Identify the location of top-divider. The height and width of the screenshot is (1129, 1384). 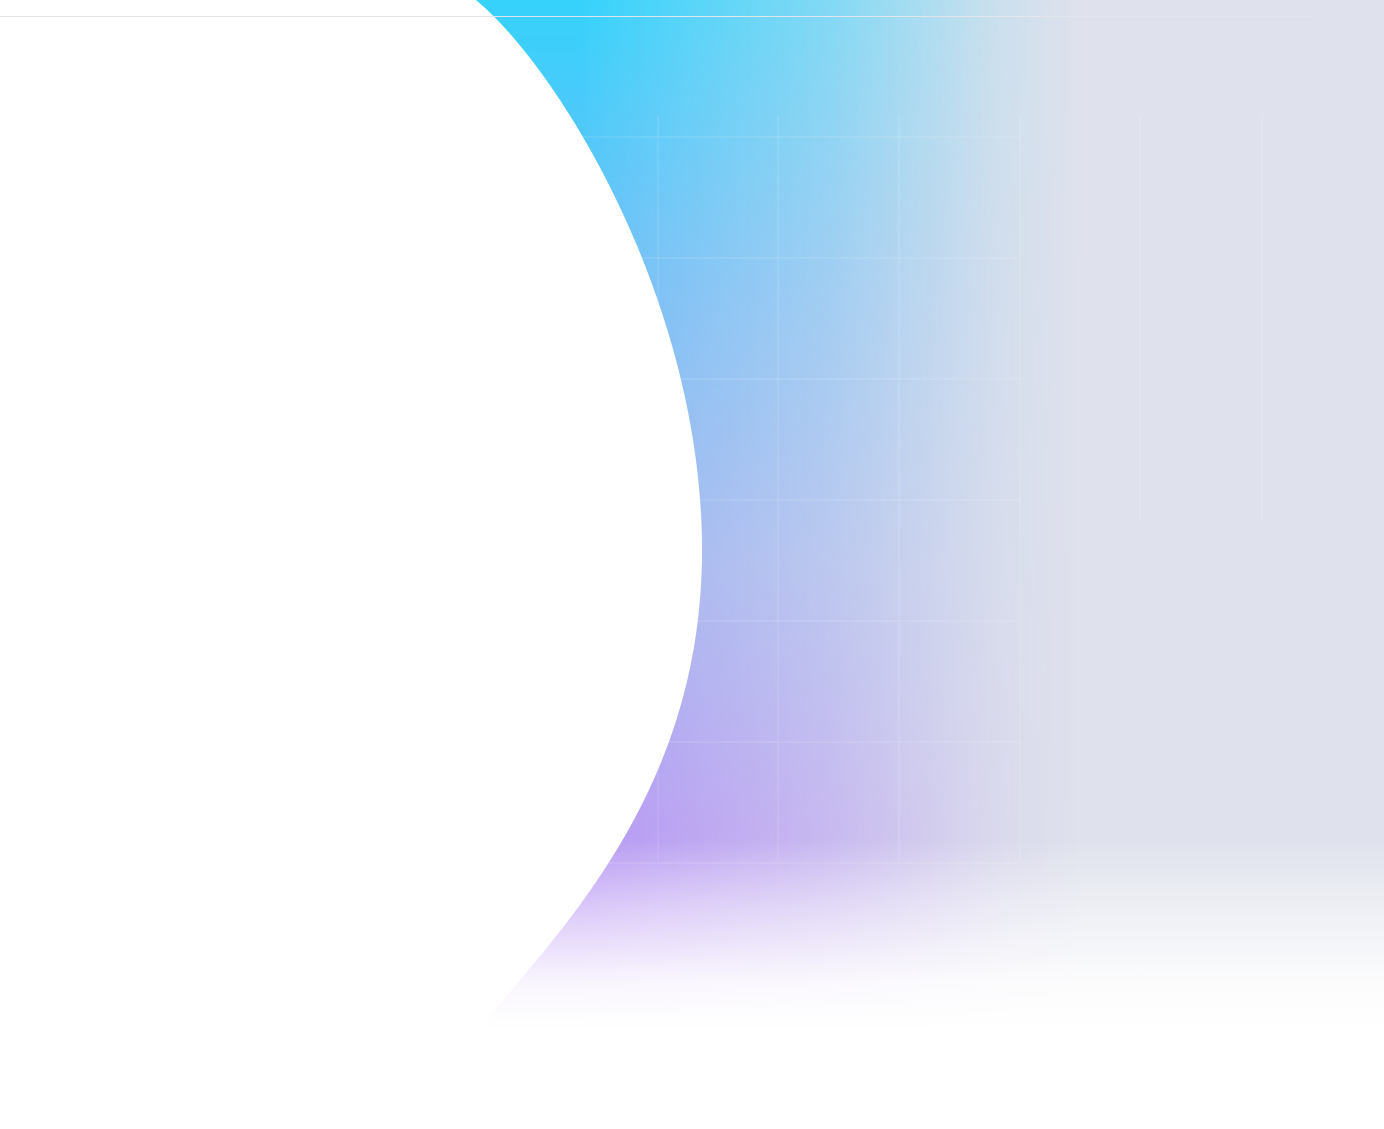
(658, 16).